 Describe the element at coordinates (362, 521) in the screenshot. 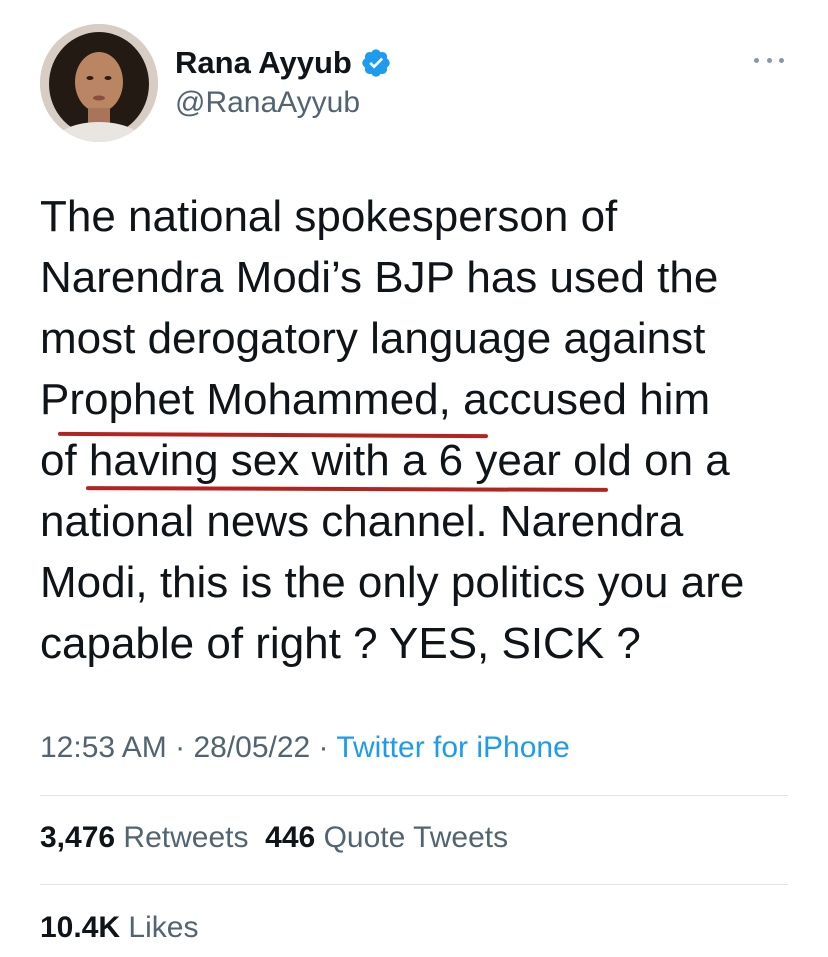

I see `tweet-line: national news channel. Narendra` at that location.